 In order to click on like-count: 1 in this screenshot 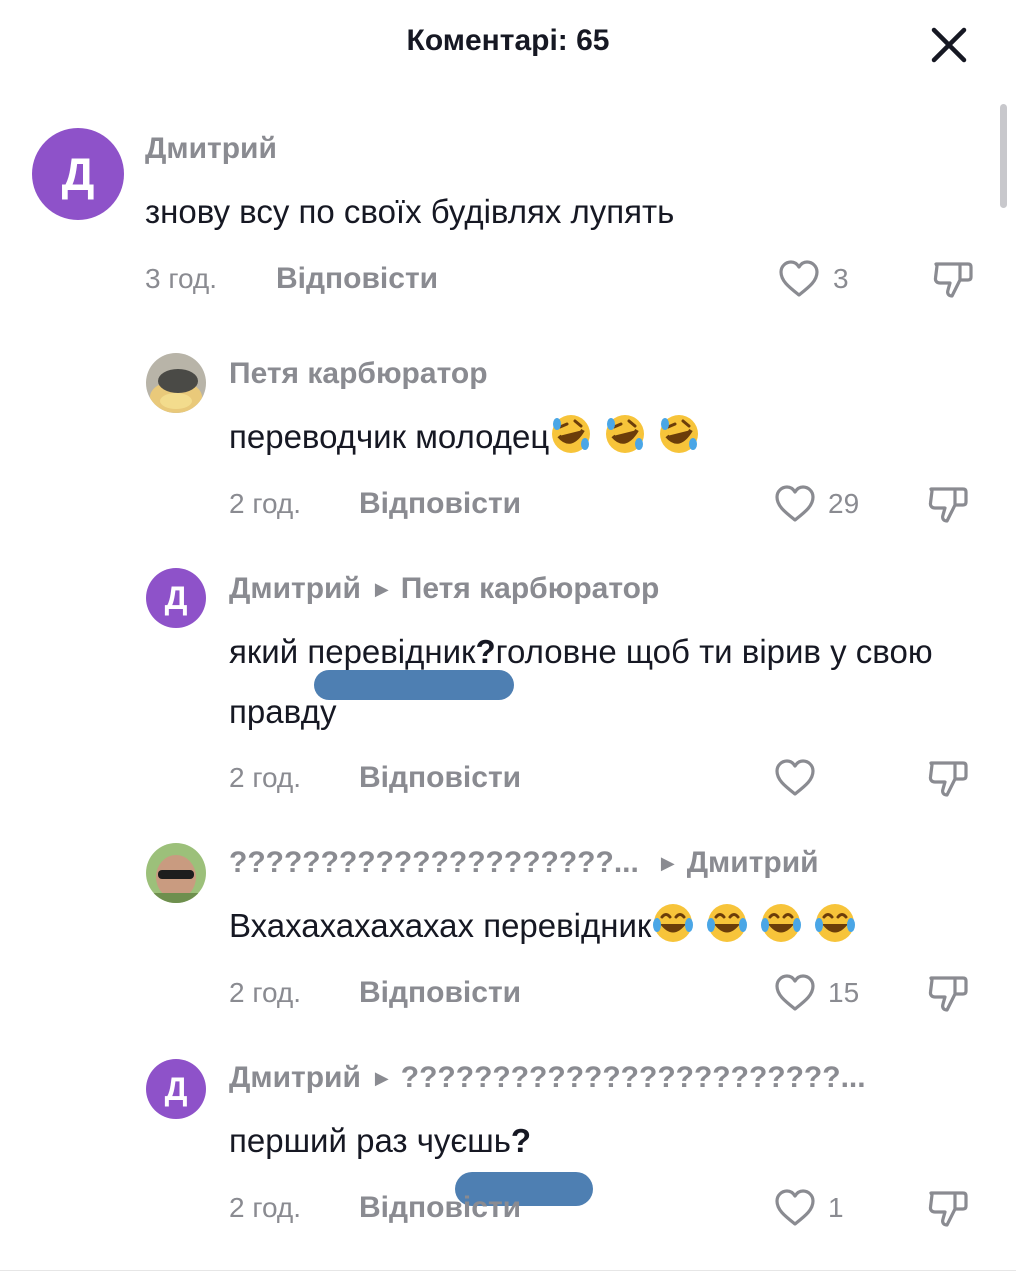, I will do `click(836, 1207)`.